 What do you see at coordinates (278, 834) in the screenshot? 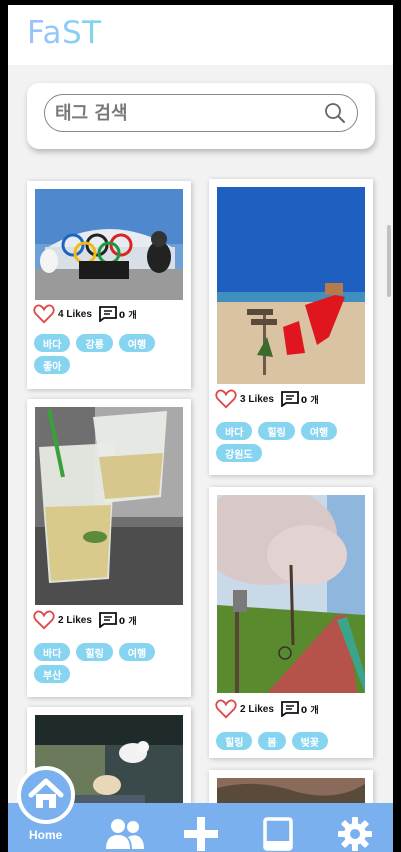
I see `tablet-icon` at bounding box center [278, 834].